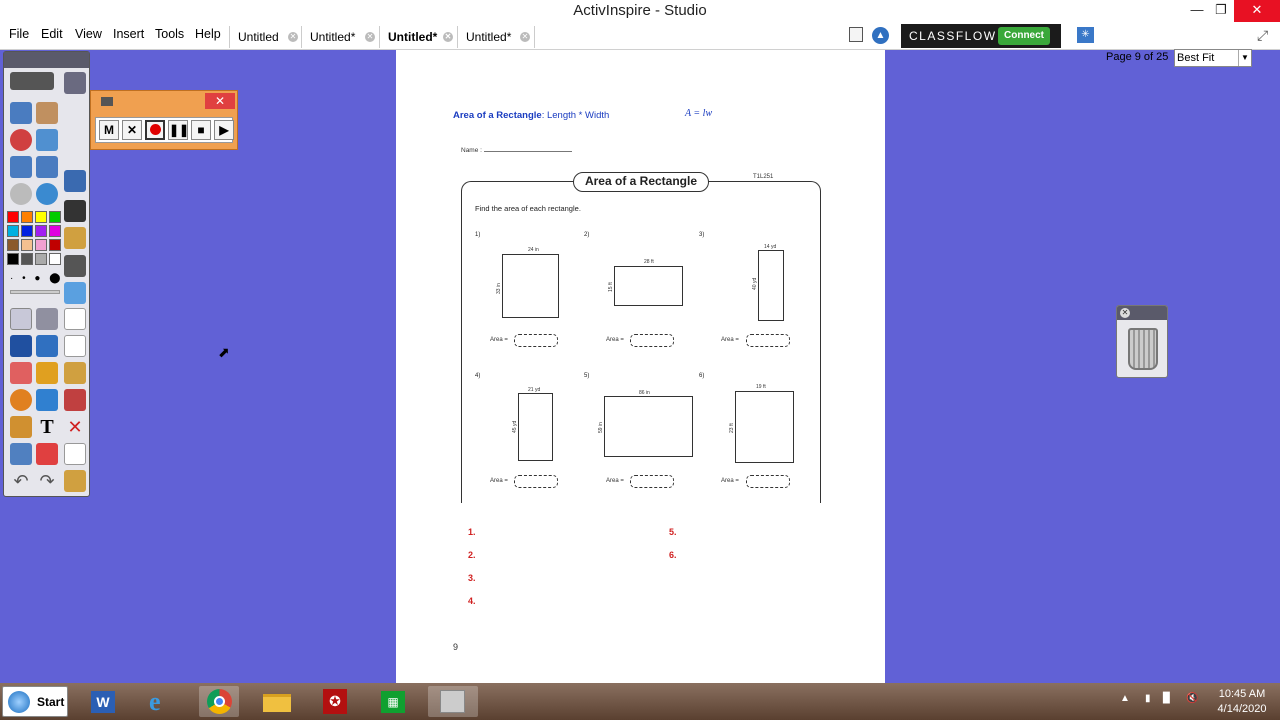 The height and width of the screenshot is (720, 1280). Describe the element at coordinates (13, 217) in the screenshot. I see `color-swatch-red` at that location.